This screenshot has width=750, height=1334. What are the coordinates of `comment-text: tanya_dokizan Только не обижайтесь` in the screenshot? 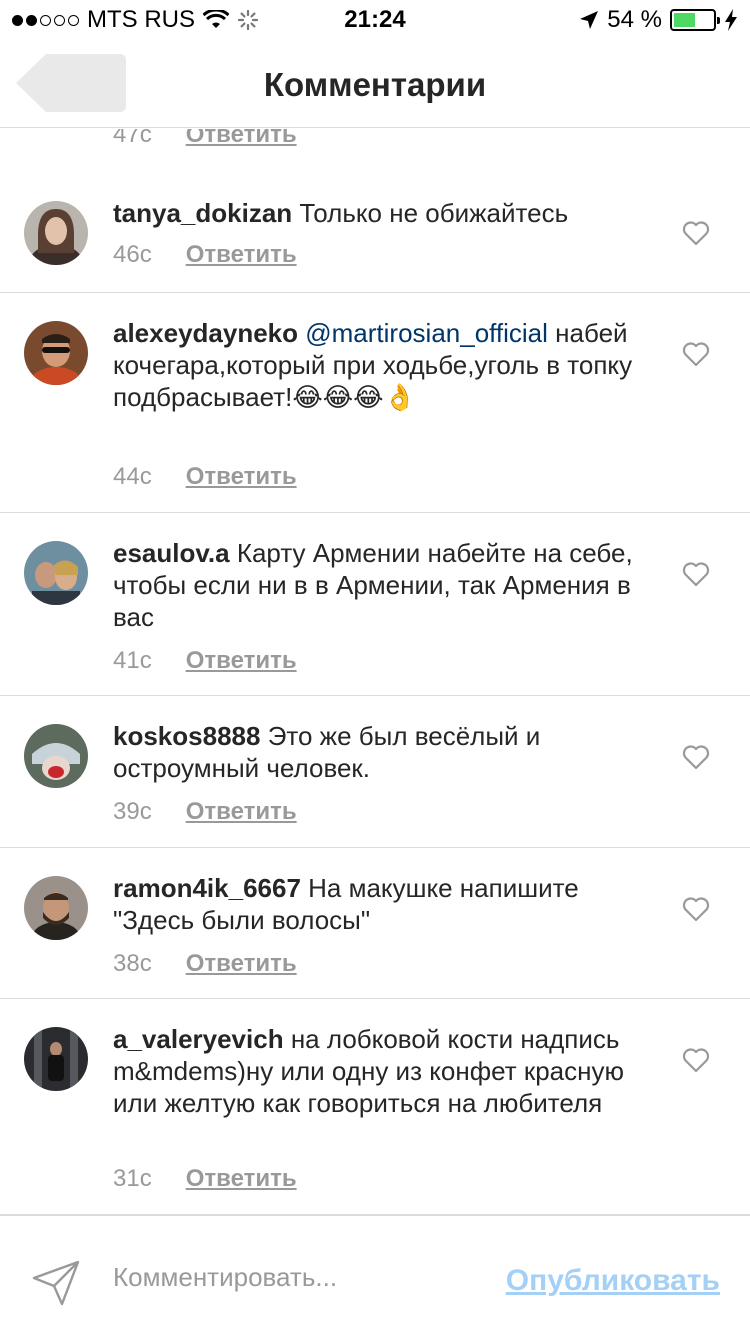 It's located at (383, 213).